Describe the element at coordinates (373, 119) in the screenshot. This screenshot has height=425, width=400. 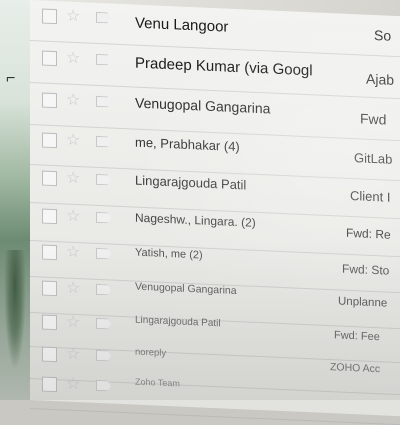
I see `email-subject: Fwd` at that location.